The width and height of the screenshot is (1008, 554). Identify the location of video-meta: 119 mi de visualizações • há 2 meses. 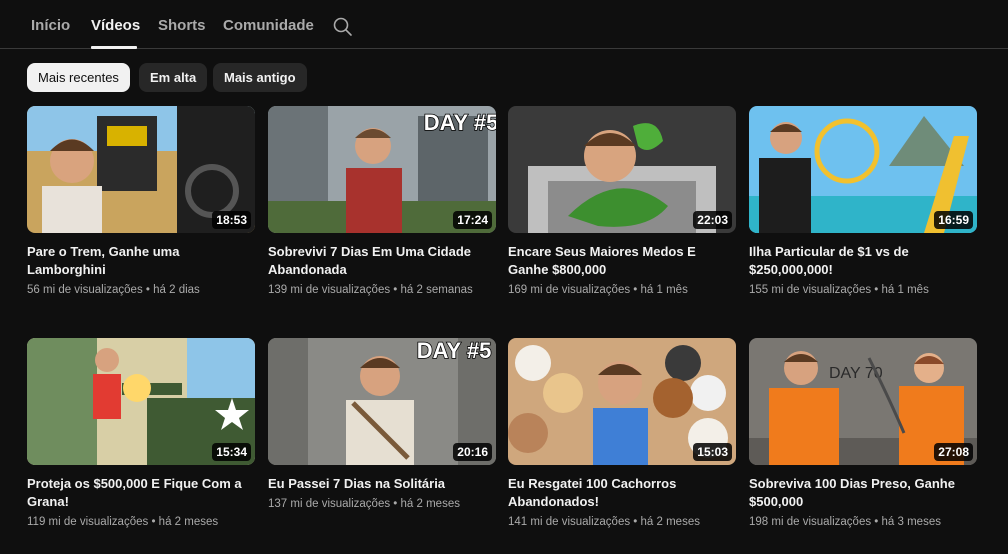
(123, 522).